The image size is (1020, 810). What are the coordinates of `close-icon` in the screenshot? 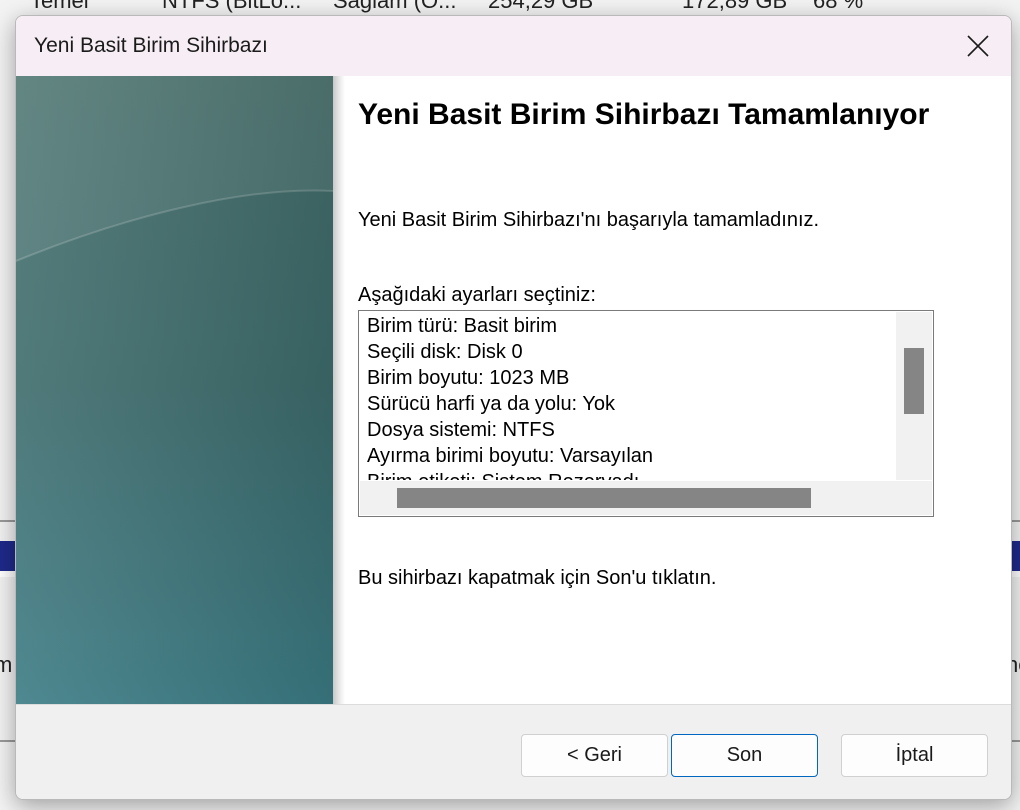 It's located at (978, 46).